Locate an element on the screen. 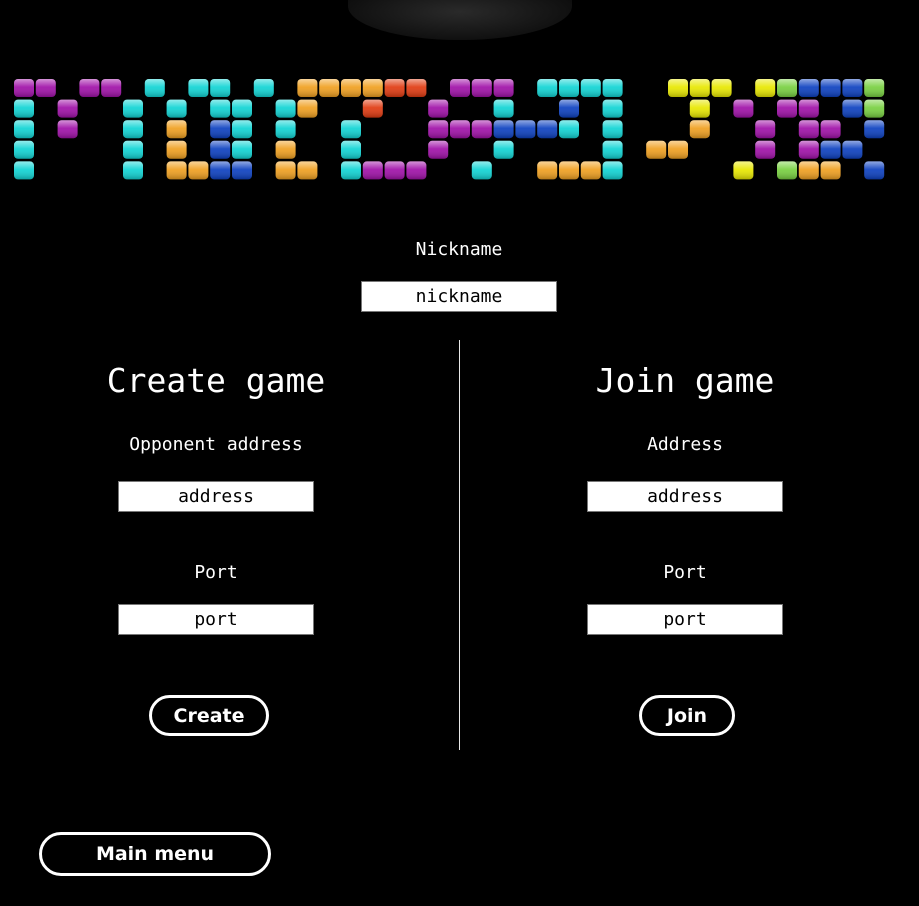 Image resolution: width=919 pixels, height=906 pixels. create-port-input is located at coordinates (216, 619).